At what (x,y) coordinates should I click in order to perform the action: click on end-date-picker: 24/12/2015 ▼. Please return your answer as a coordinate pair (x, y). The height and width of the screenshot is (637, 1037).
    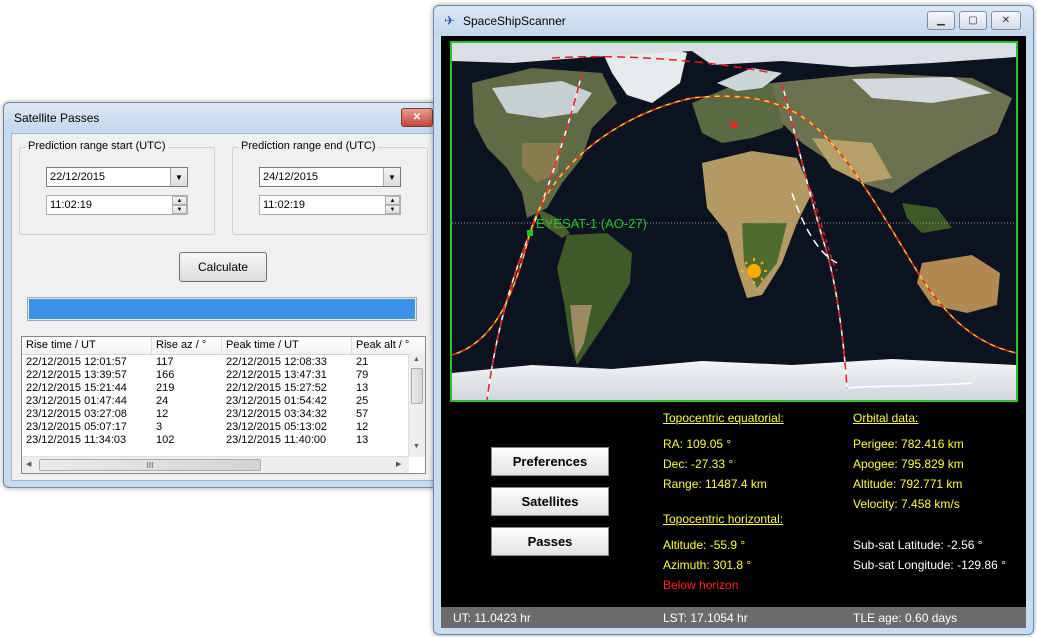
    Looking at the image, I should click on (330, 177).